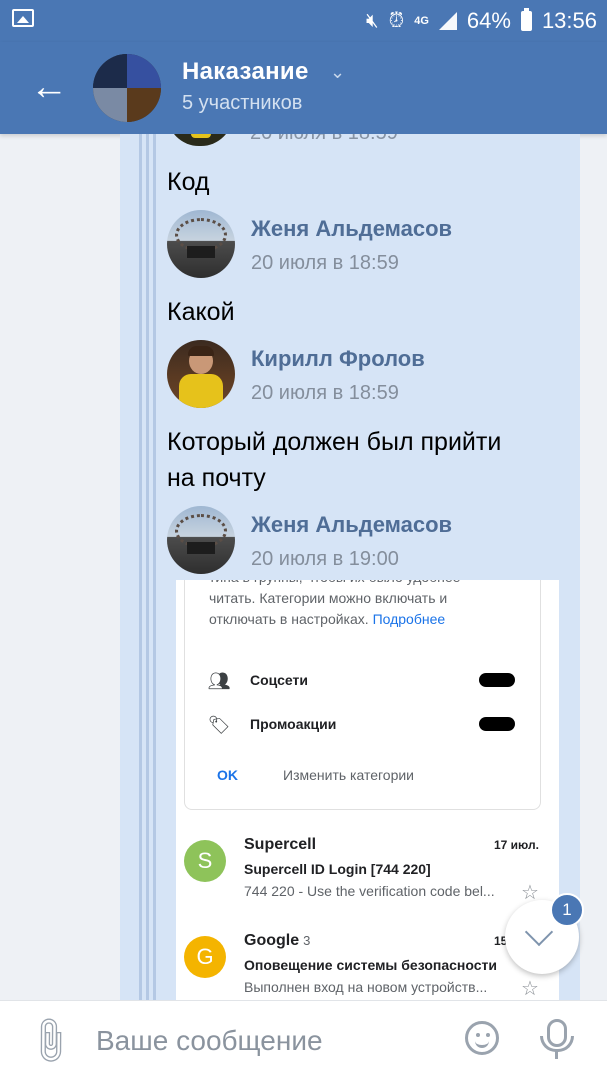  I want to click on tag-icon: 🏷︎, so click(219, 725).